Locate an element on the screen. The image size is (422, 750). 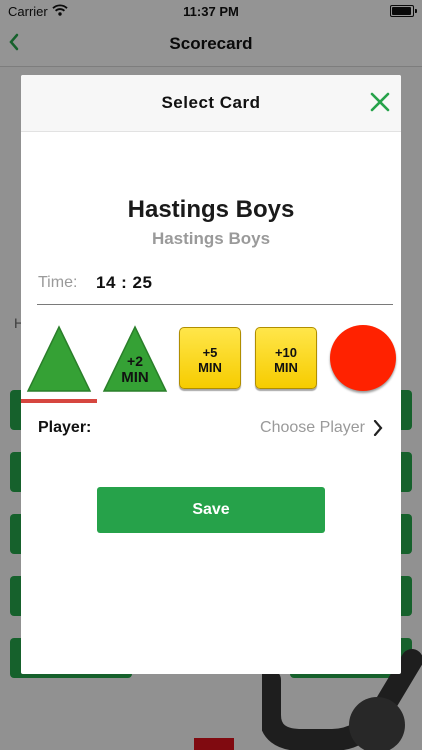
player-label: Player: is located at coordinates (65, 427).